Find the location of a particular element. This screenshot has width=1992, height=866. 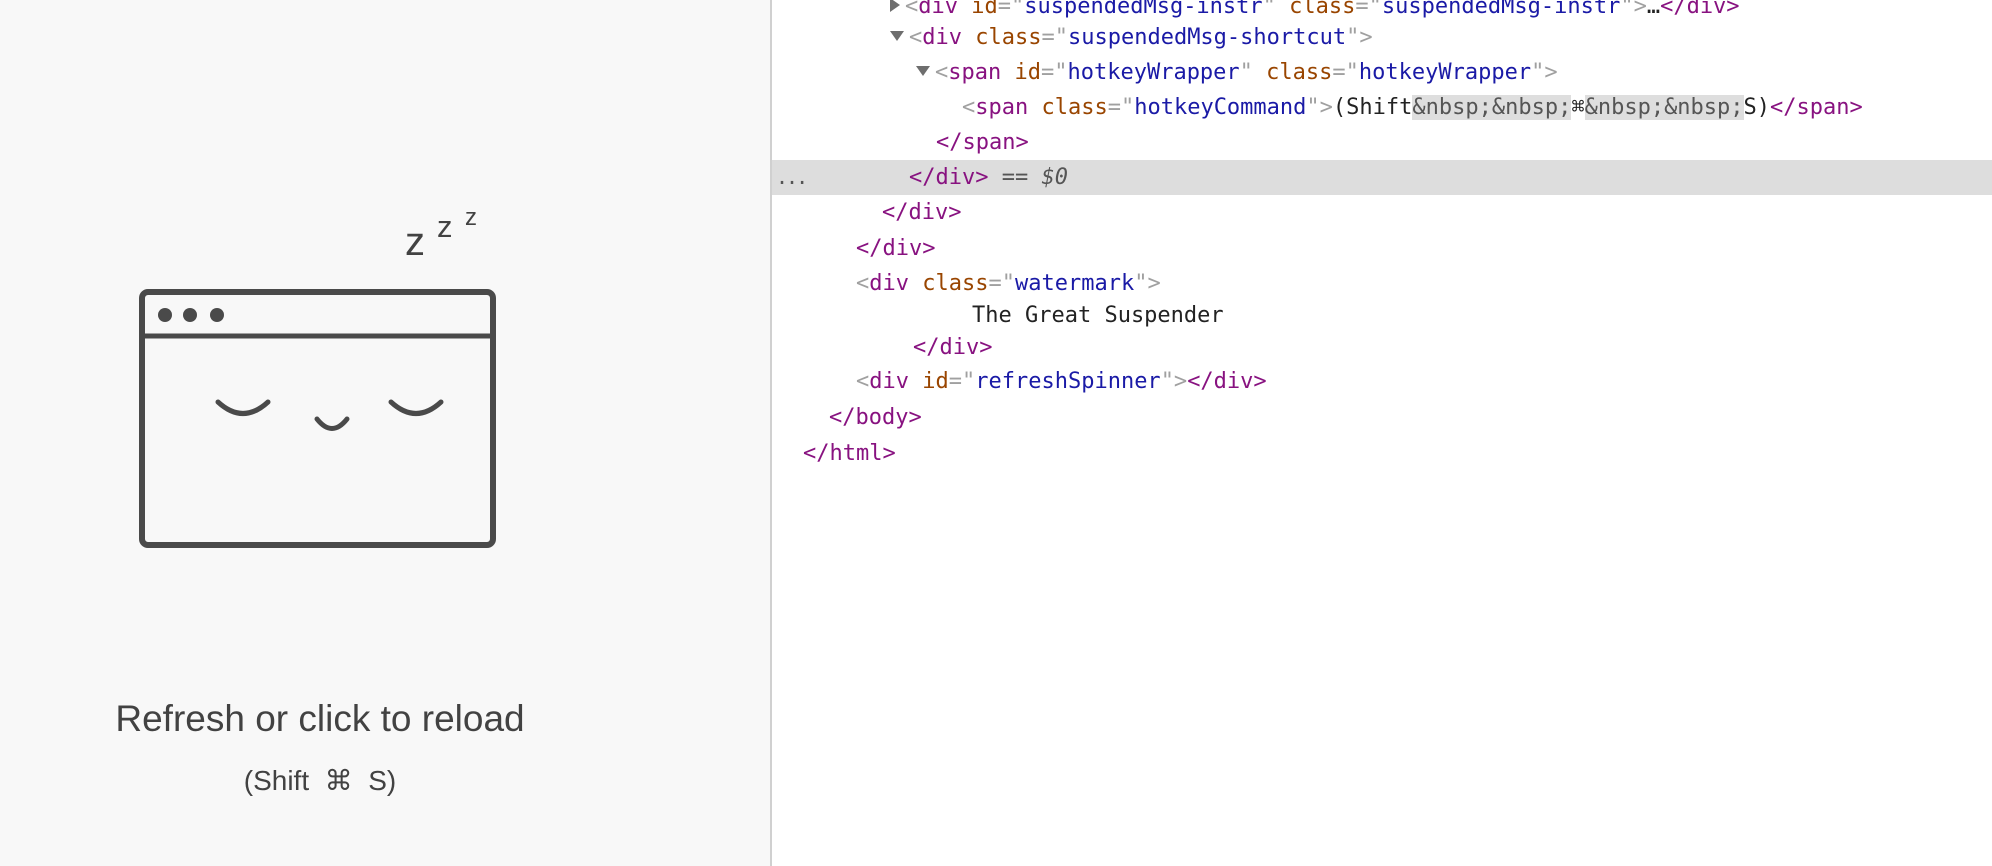

dom-node-line: </body> is located at coordinates (1382, 417).